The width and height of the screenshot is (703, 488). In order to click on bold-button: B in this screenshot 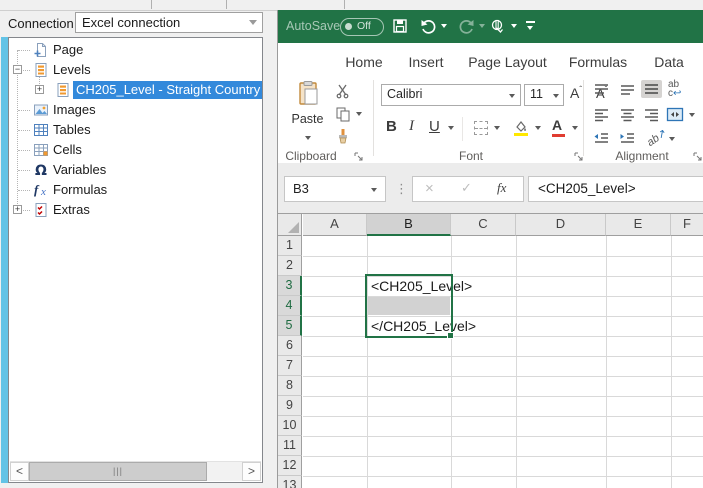, I will do `click(391, 126)`.